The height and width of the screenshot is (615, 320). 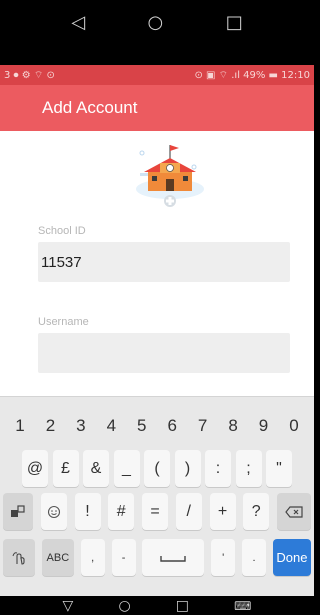 I want to click on keyboard-symbol-row-2: ! # = / + ?, so click(x=157, y=511).